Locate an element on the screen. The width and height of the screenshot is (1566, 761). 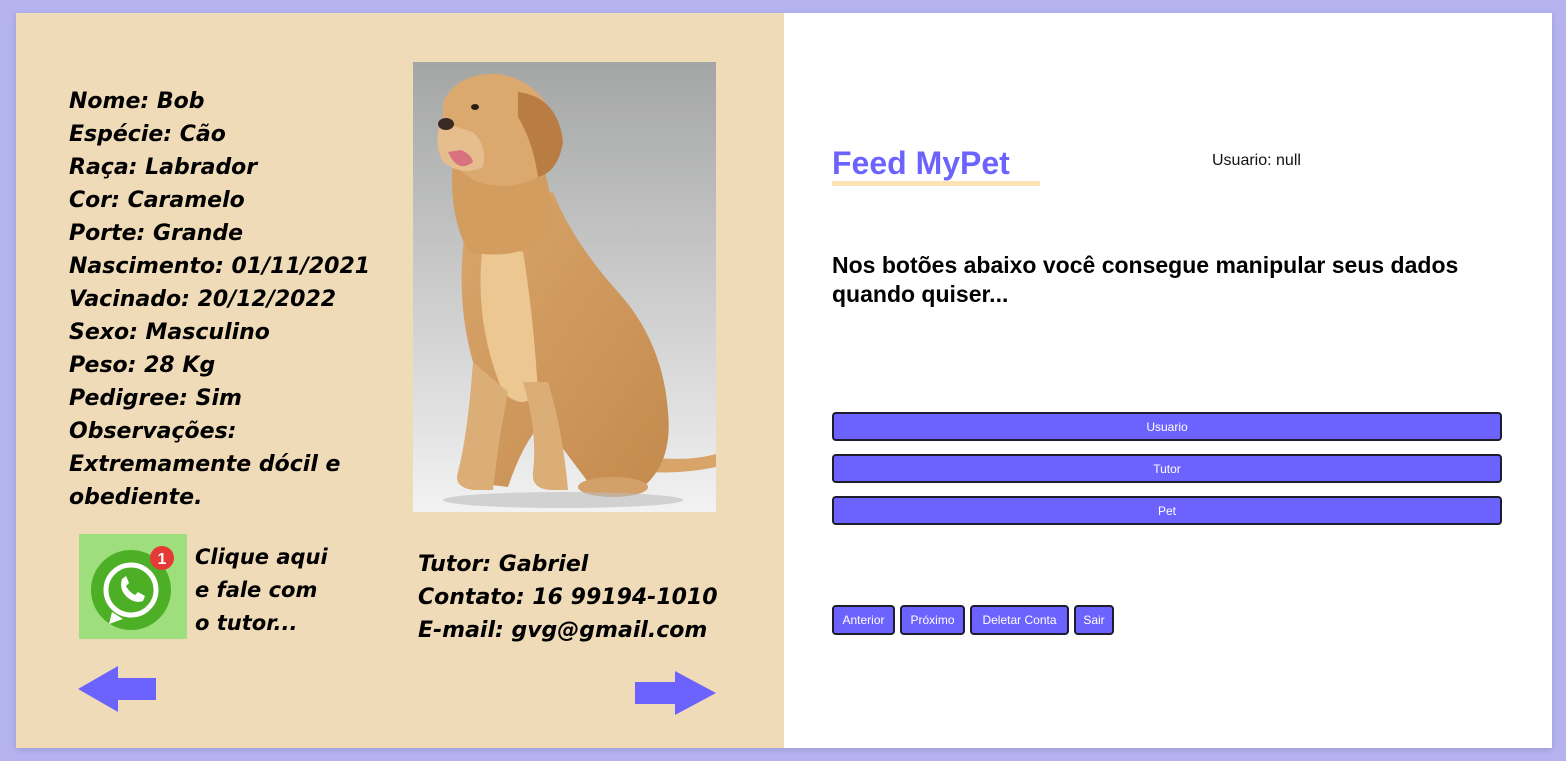
tutor-name: Tutor: Gabriel is located at coordinates (503, 564).